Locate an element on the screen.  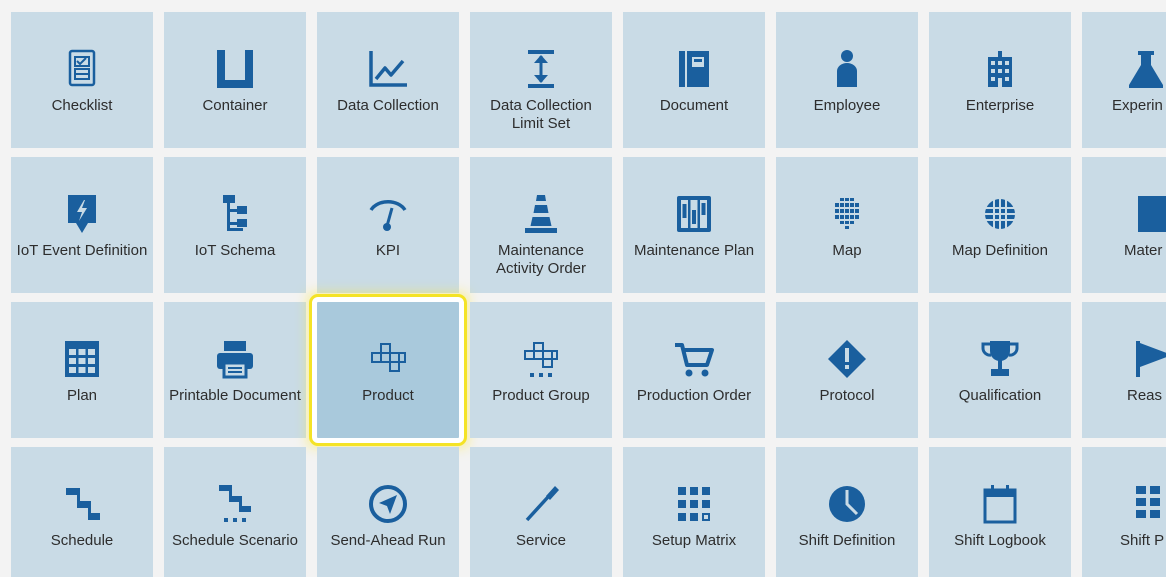
tile-maintenance-activity-order: Maintenance Activity Order is located at coordinates (541, 225).